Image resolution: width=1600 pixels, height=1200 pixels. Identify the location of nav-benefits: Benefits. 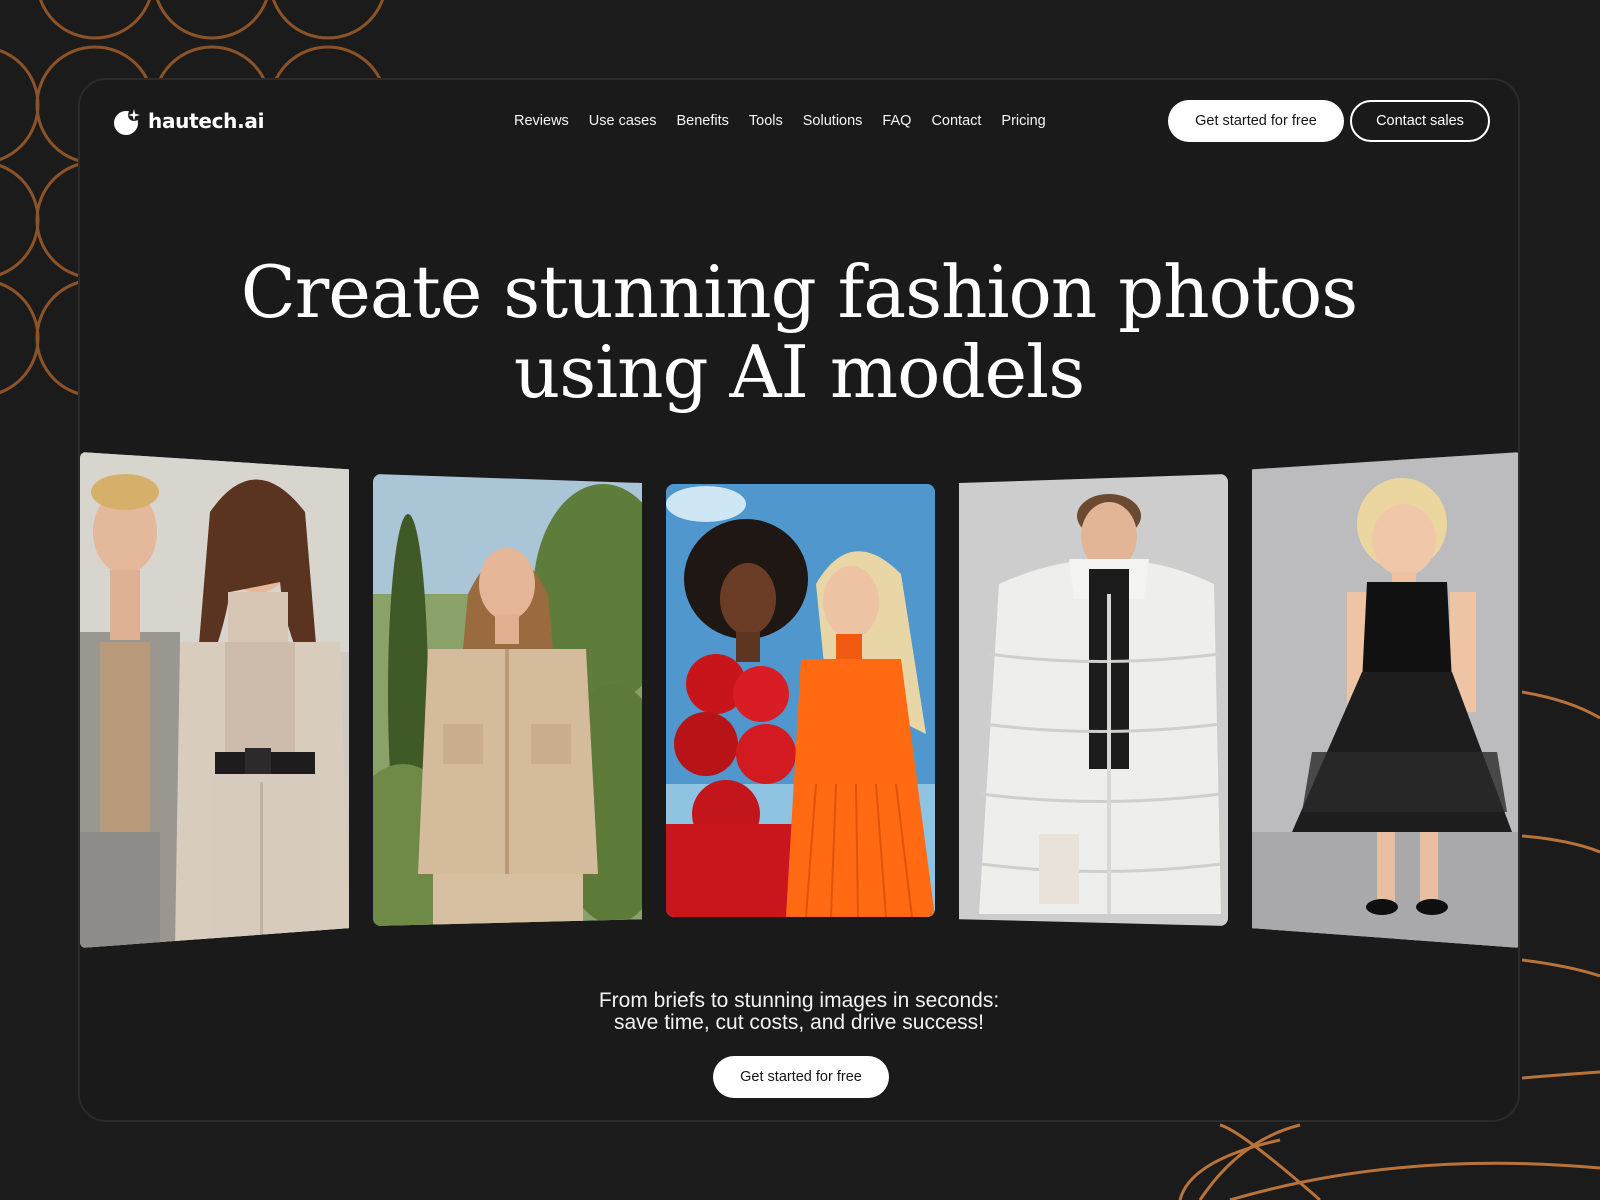
(703, 121).